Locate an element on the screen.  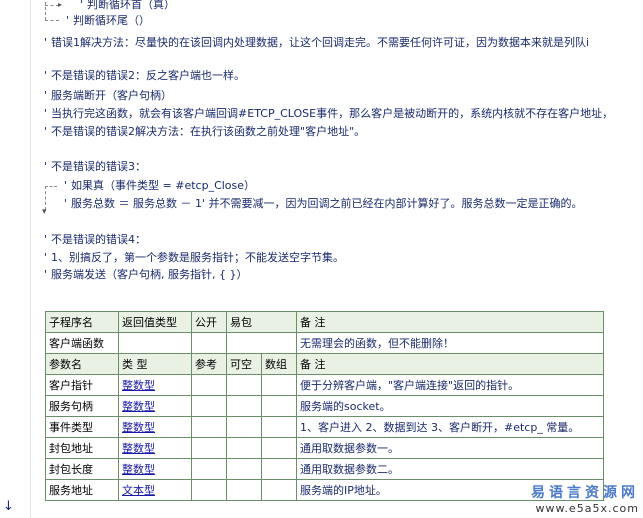
code-line-loop-tail: ' 判断循环尾（） is located at coordinates (108, 21).